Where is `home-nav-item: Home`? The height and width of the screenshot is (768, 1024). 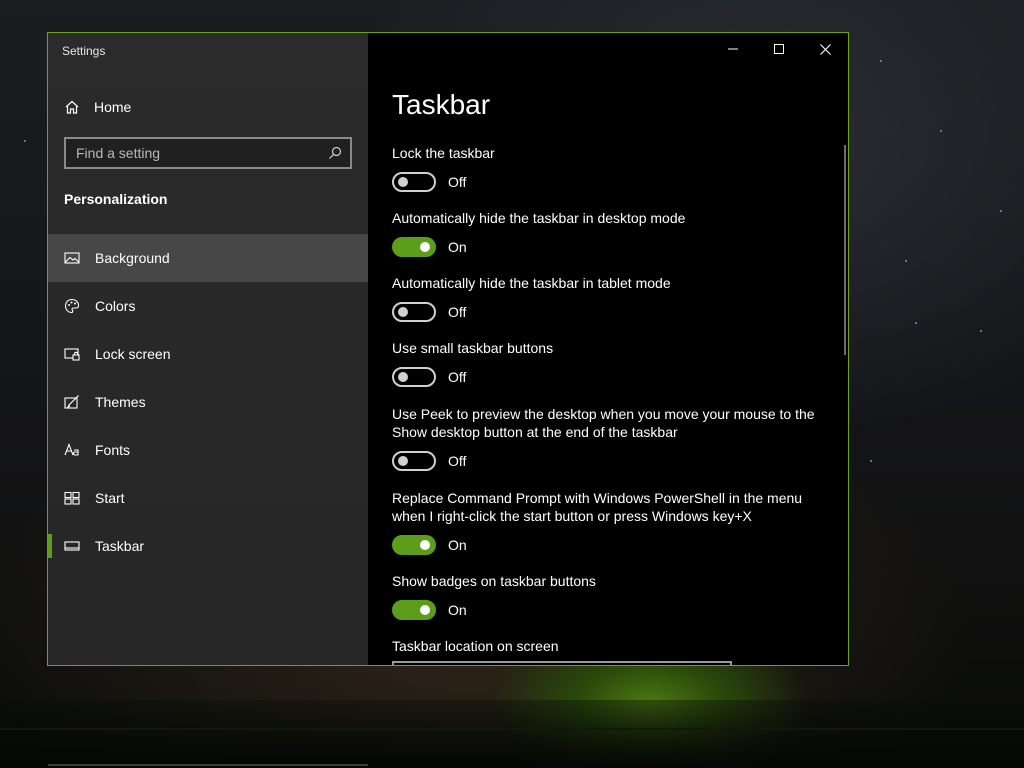 home-nav-item: Home is located at coordinates (208, 107).